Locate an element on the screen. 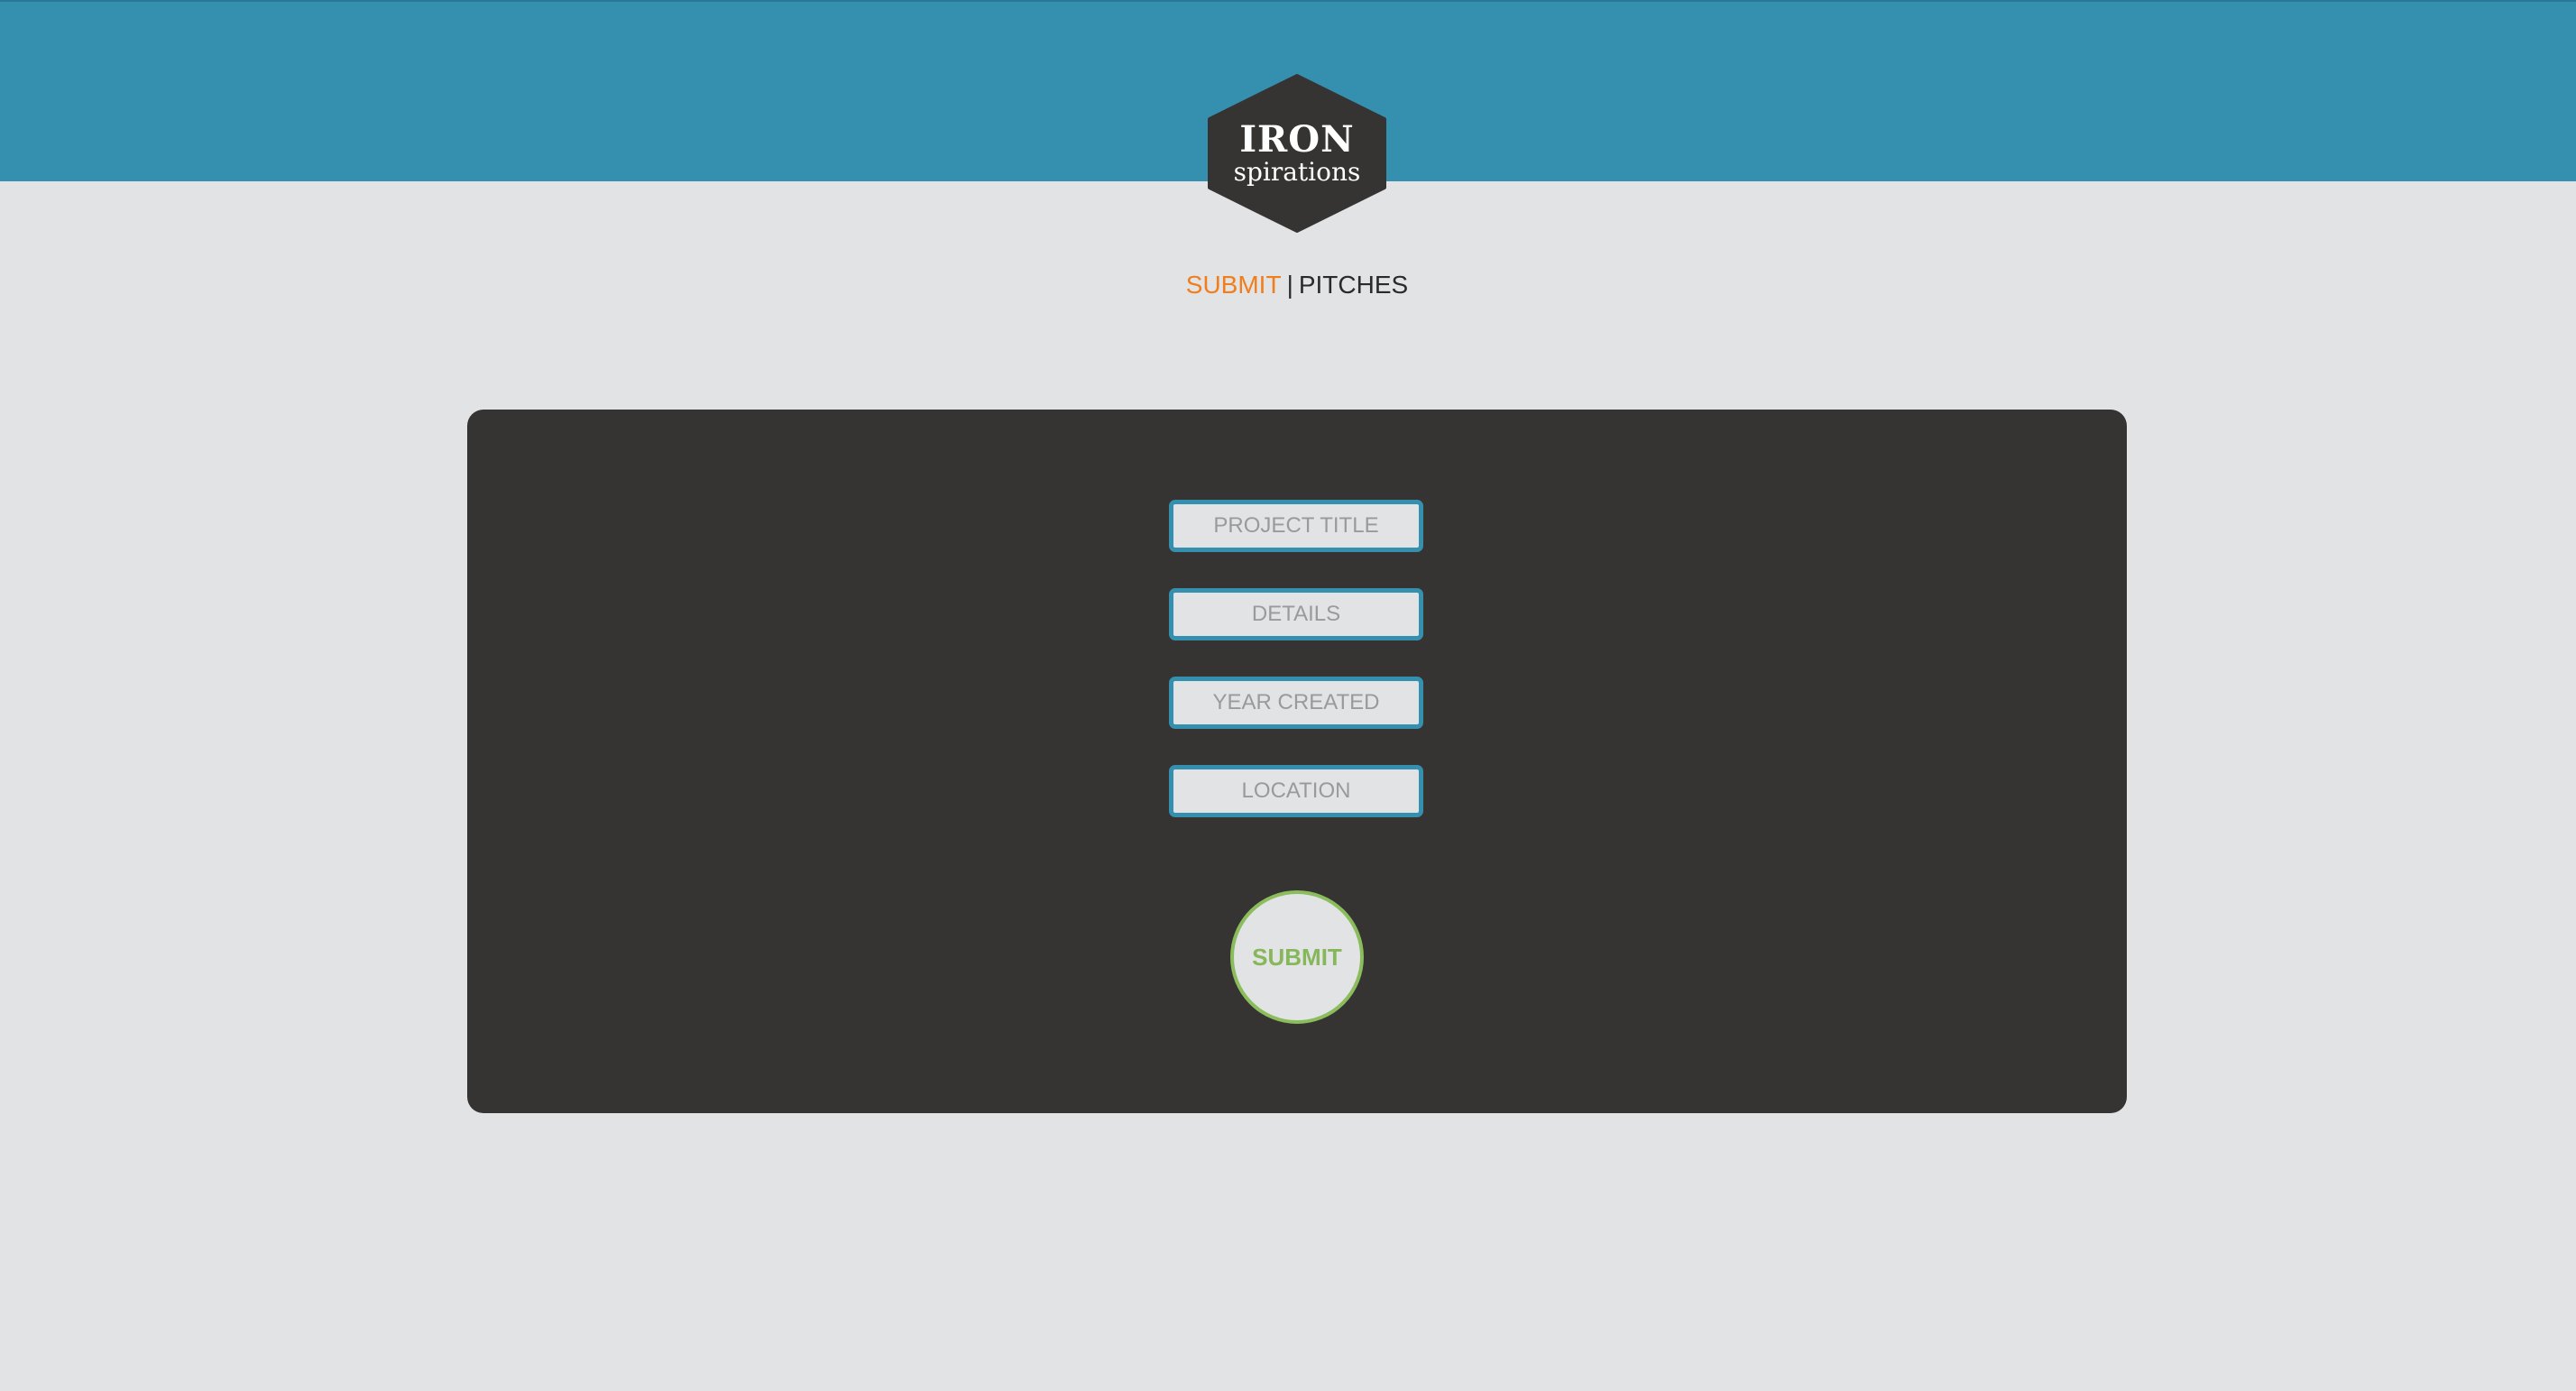 Image resolution: width=2576 pixels, height=1391 pixels. site-logo: IRON spirations is located at coordinates (1297, 153).